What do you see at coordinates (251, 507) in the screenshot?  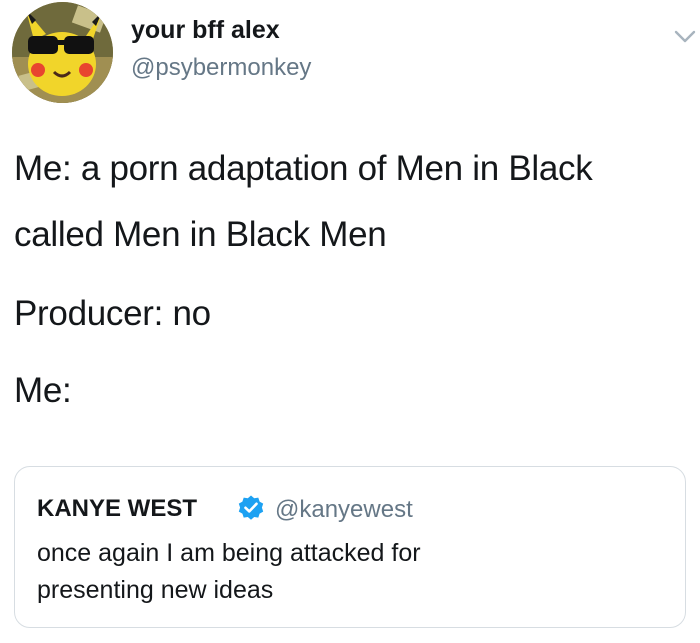 I see `verified-badge-icon` at bounding box center [251, 507].